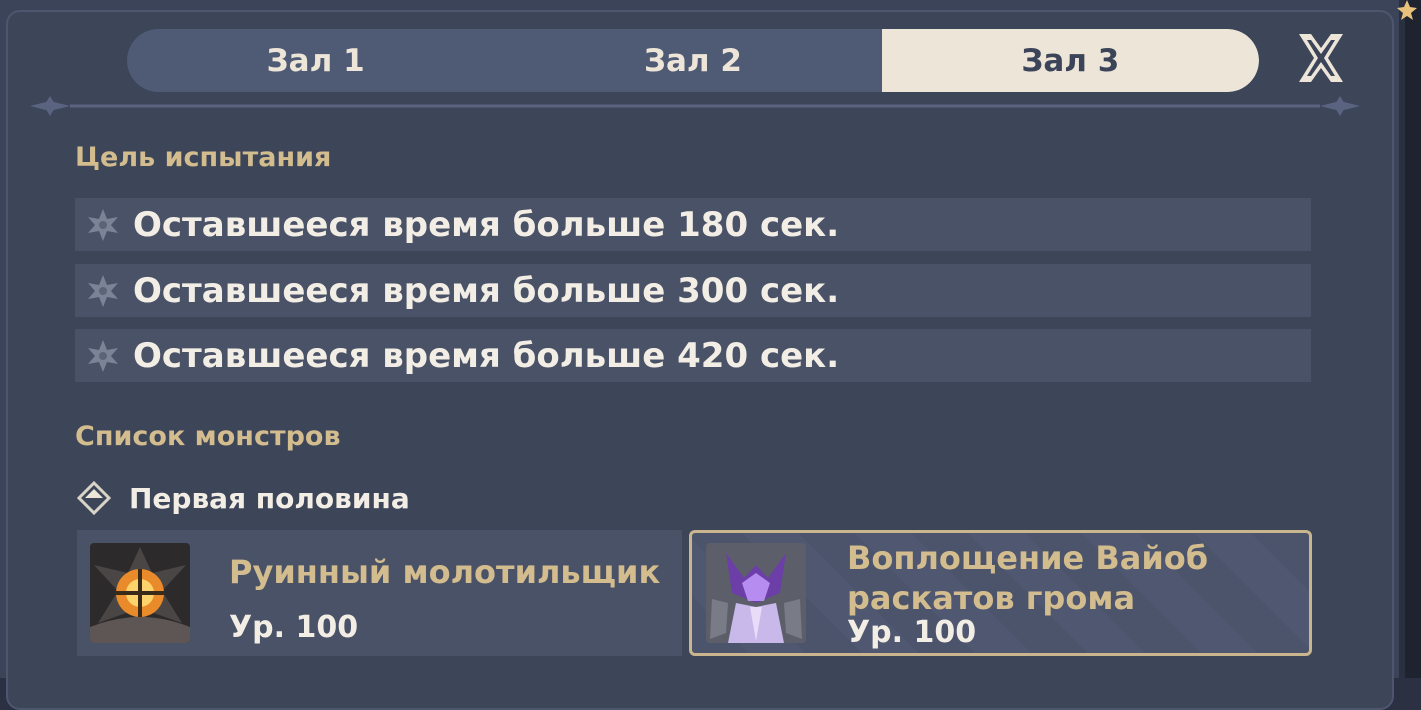 The width and height of the screenshot is (1421, 710). I want to click on tab-hall-2: Зал 2, so click(692, 60).